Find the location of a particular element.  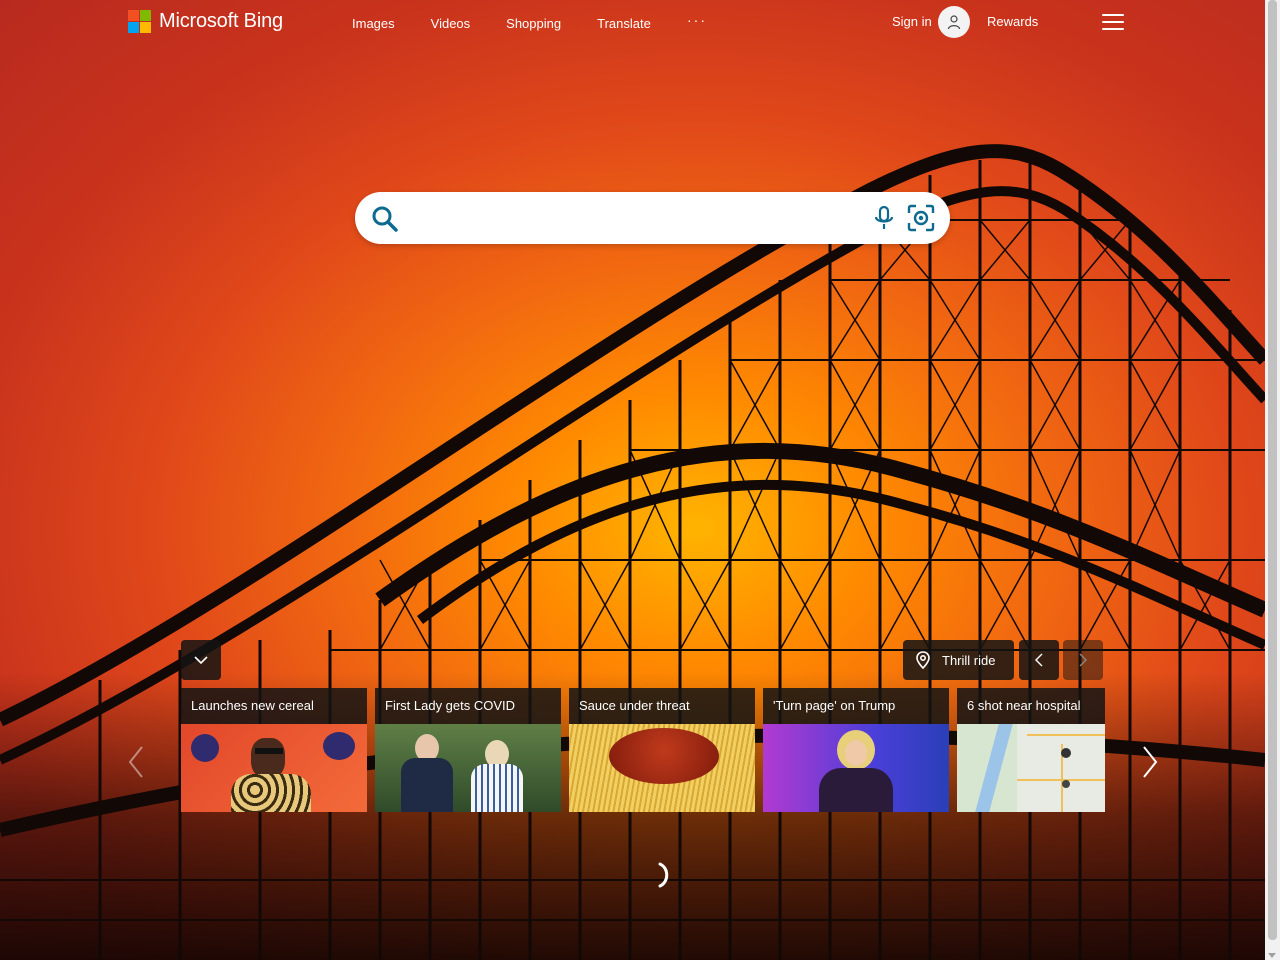

news-card: First Lady gets COVID is located at coordinates (468, 750).